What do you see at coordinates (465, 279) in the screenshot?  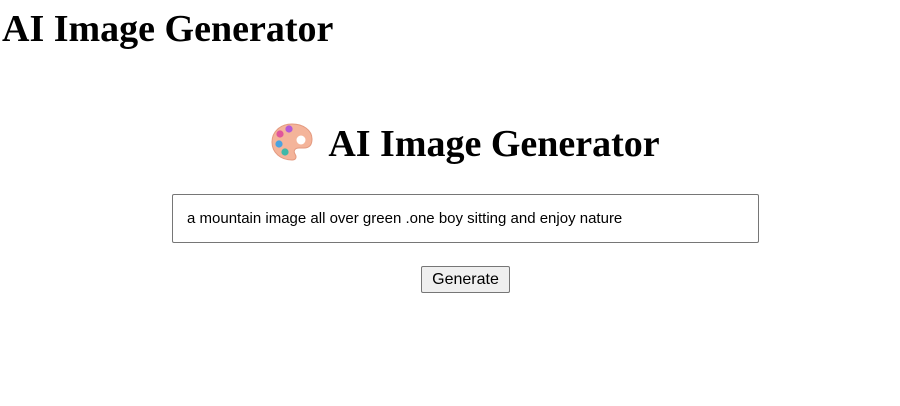 I see `generate-button: Generate` at bounding box center [465, 279].